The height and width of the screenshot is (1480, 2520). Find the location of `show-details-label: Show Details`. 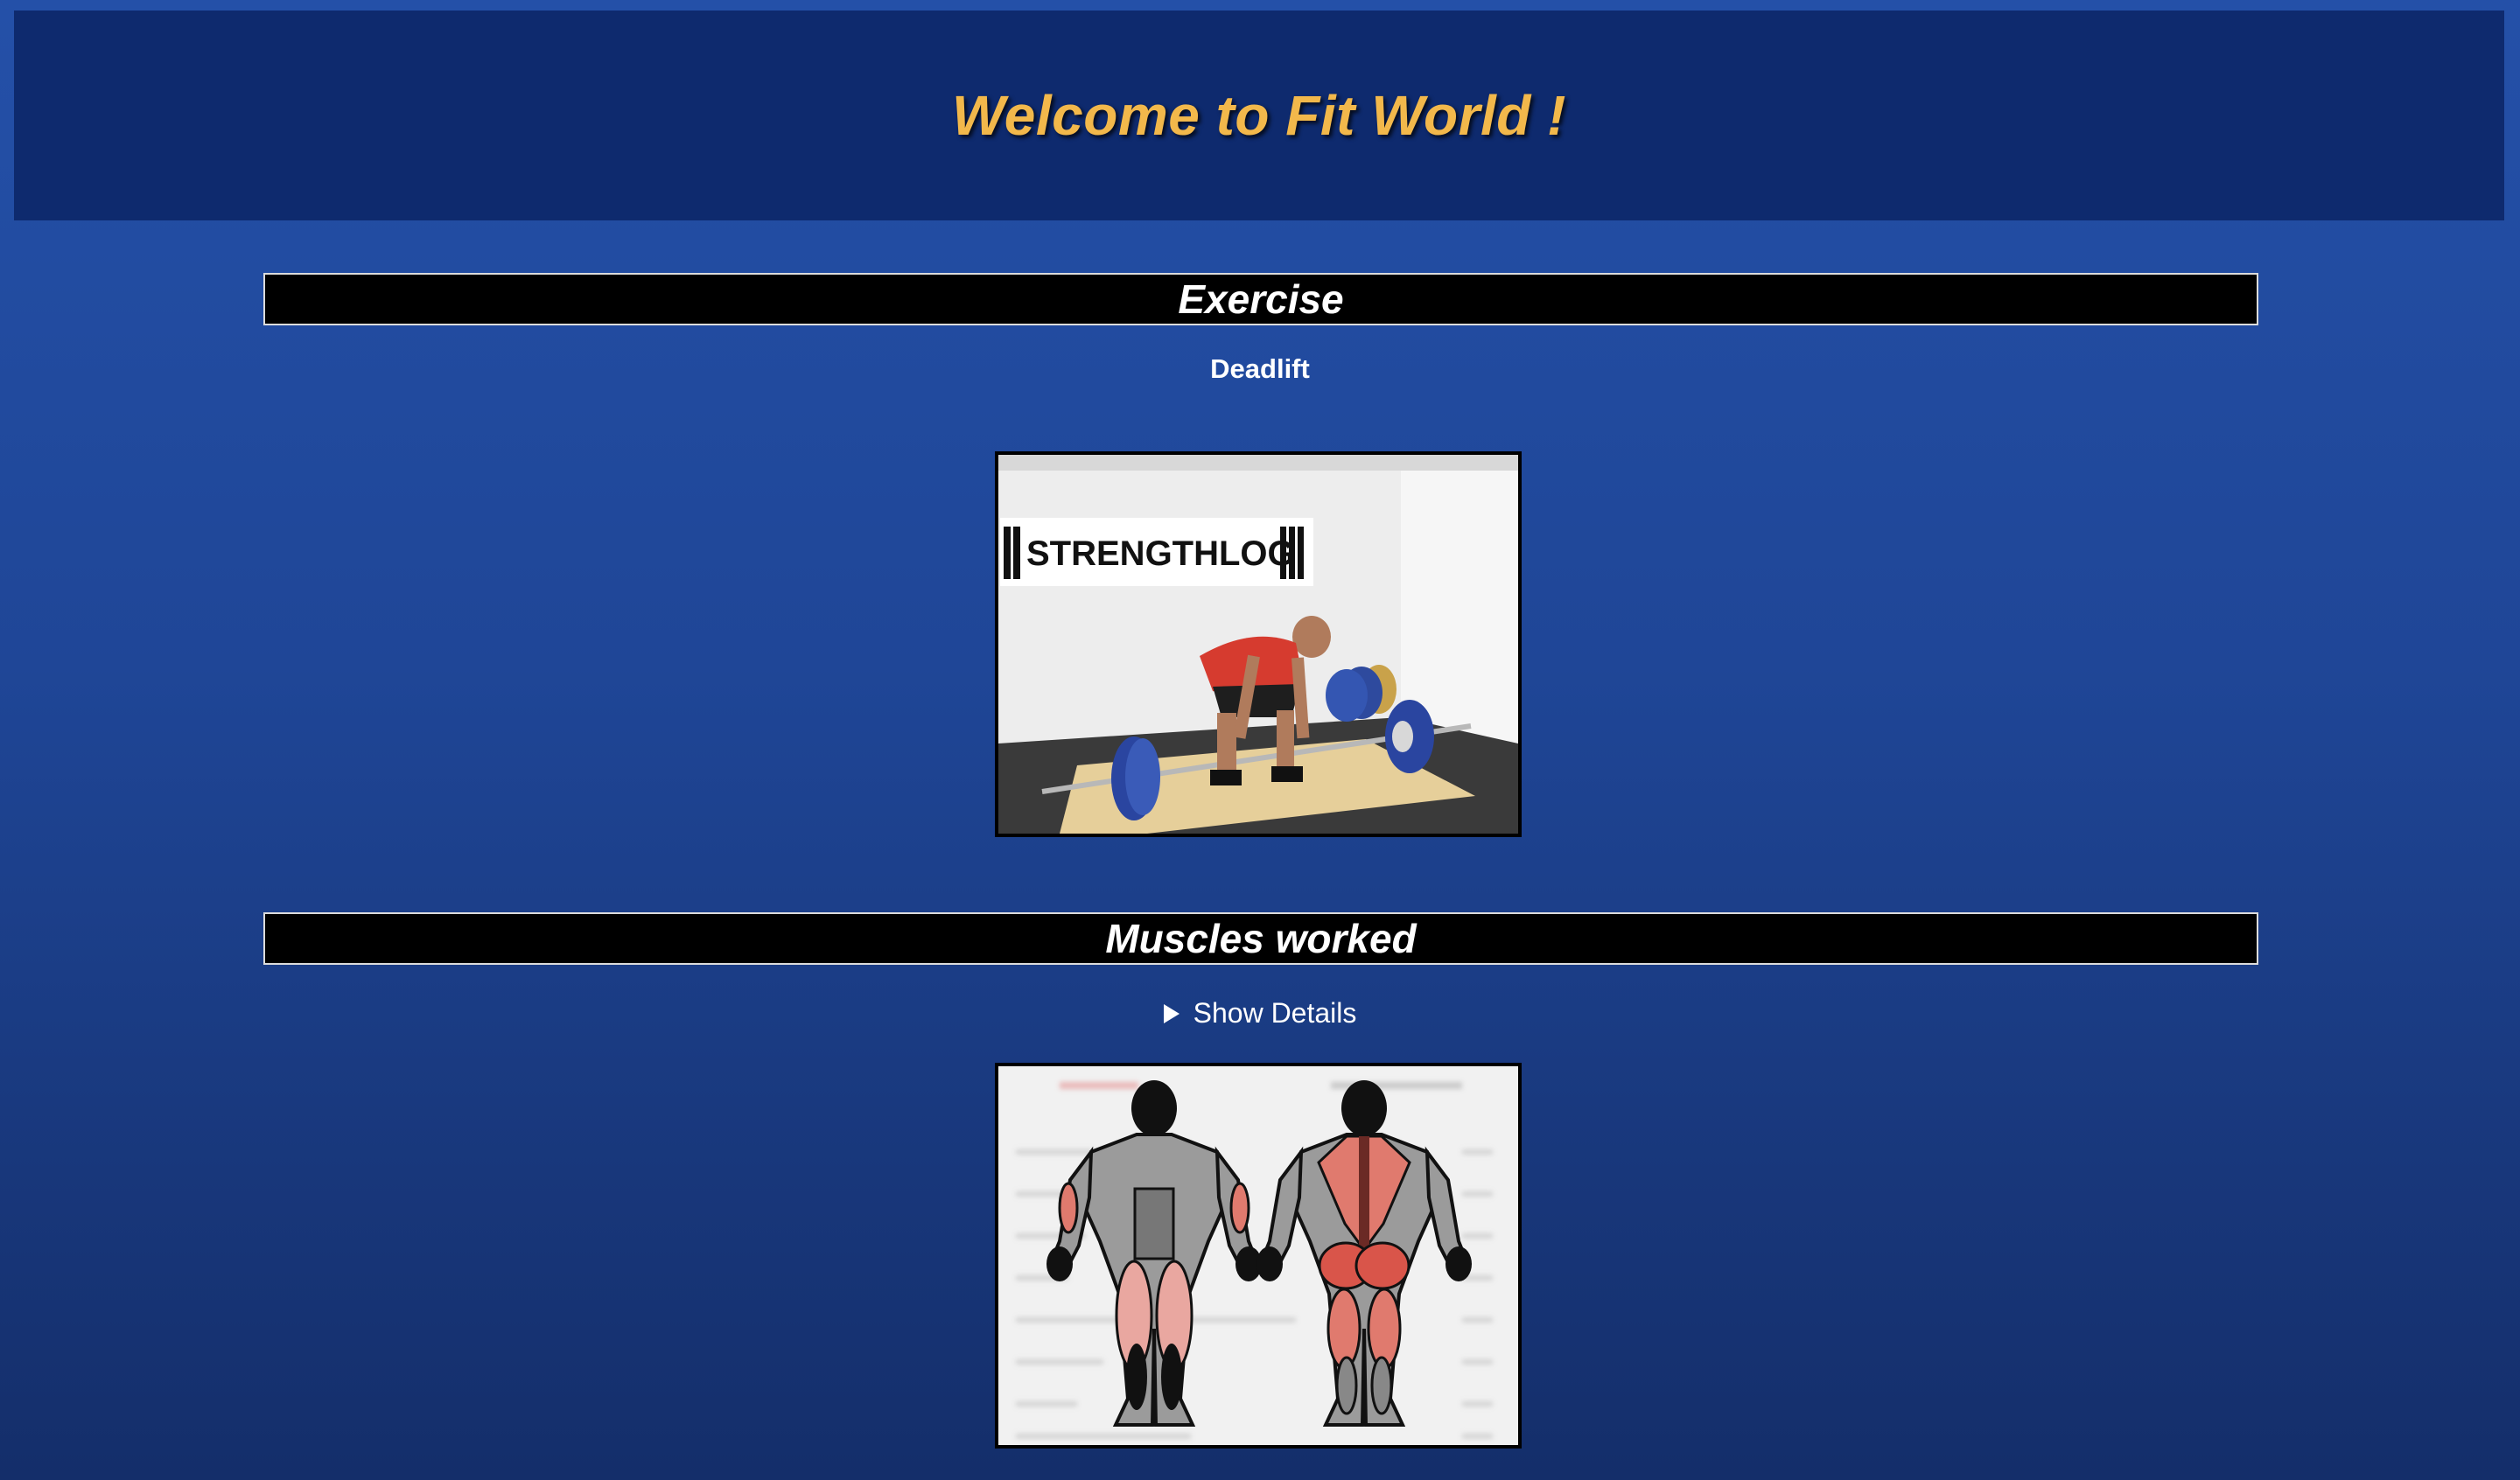

show-details-label: Show Details is located at coordinates (1275, 1013).